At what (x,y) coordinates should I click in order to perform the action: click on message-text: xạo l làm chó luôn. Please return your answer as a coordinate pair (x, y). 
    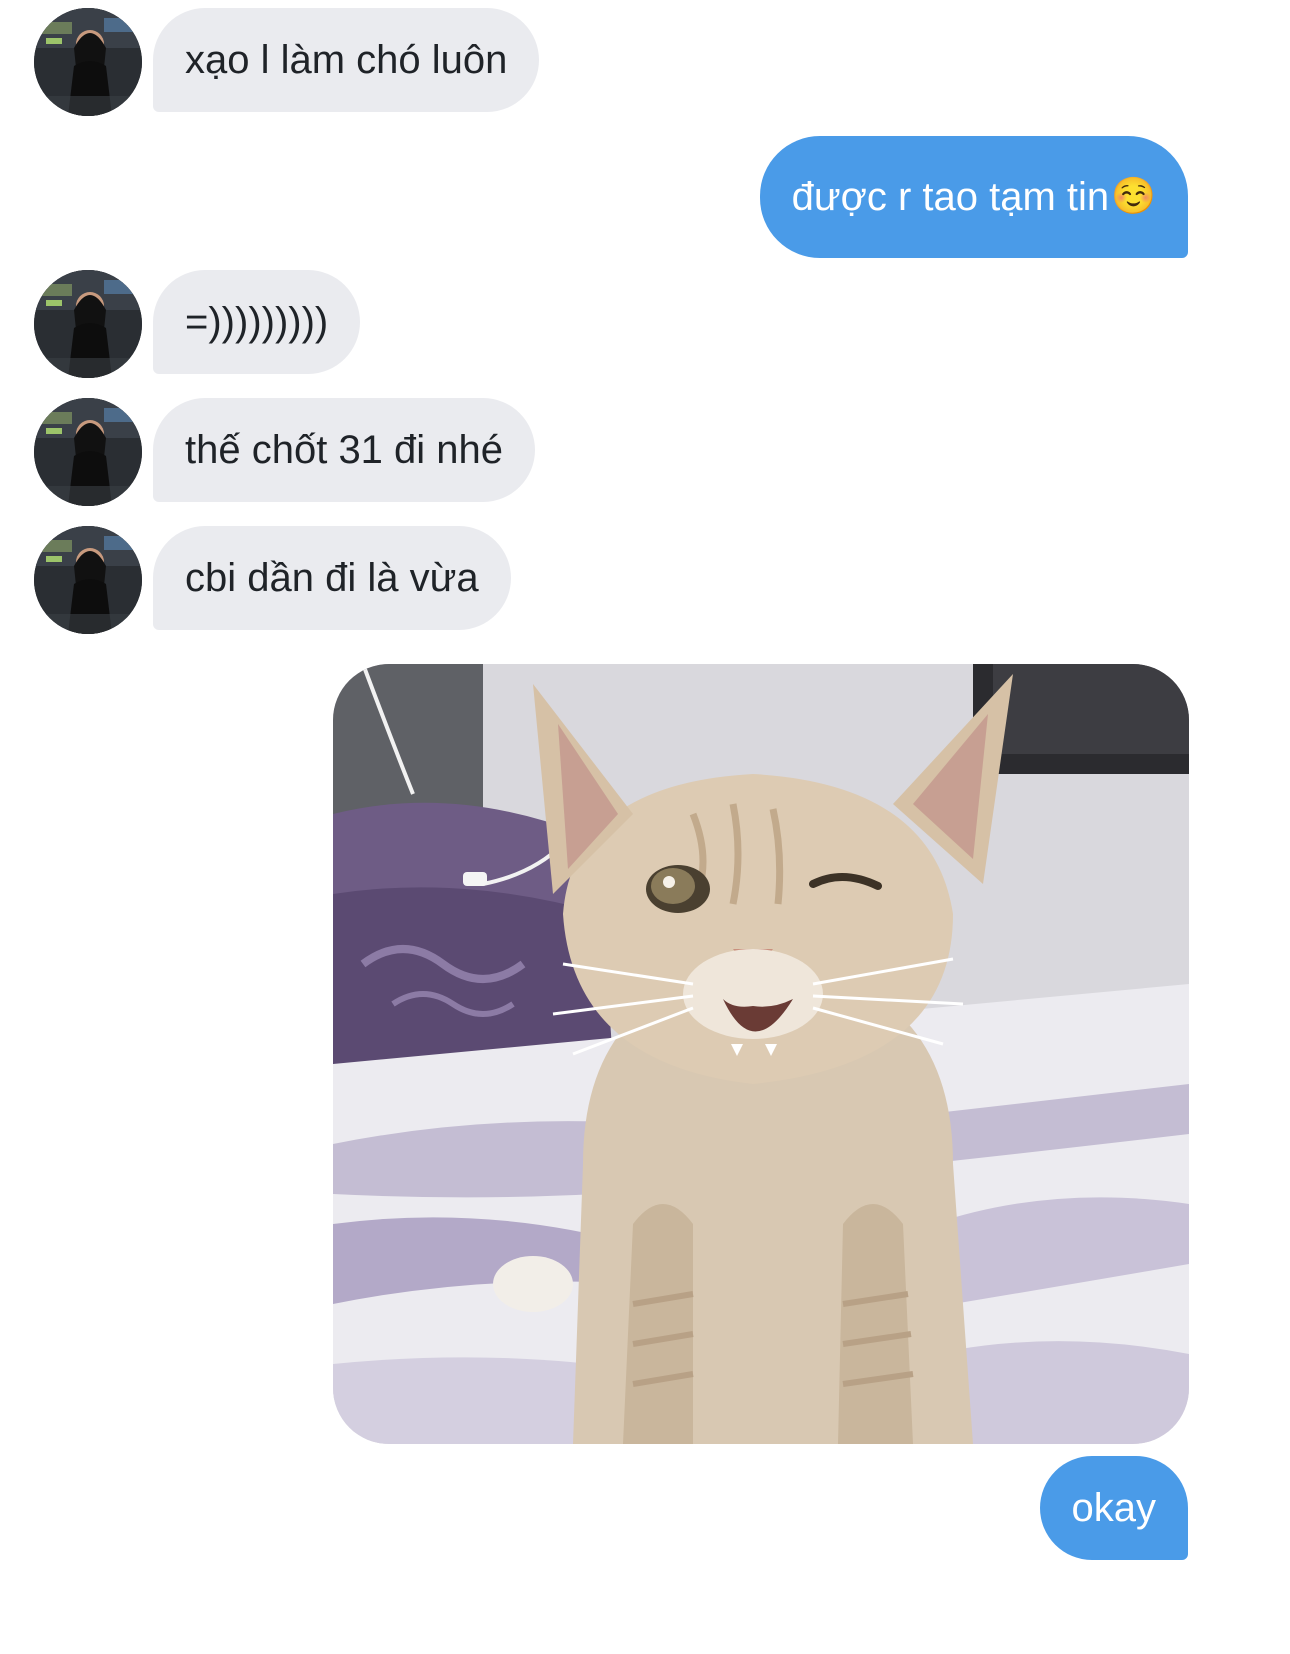
    Looking at the image, I should click on (346, 60).